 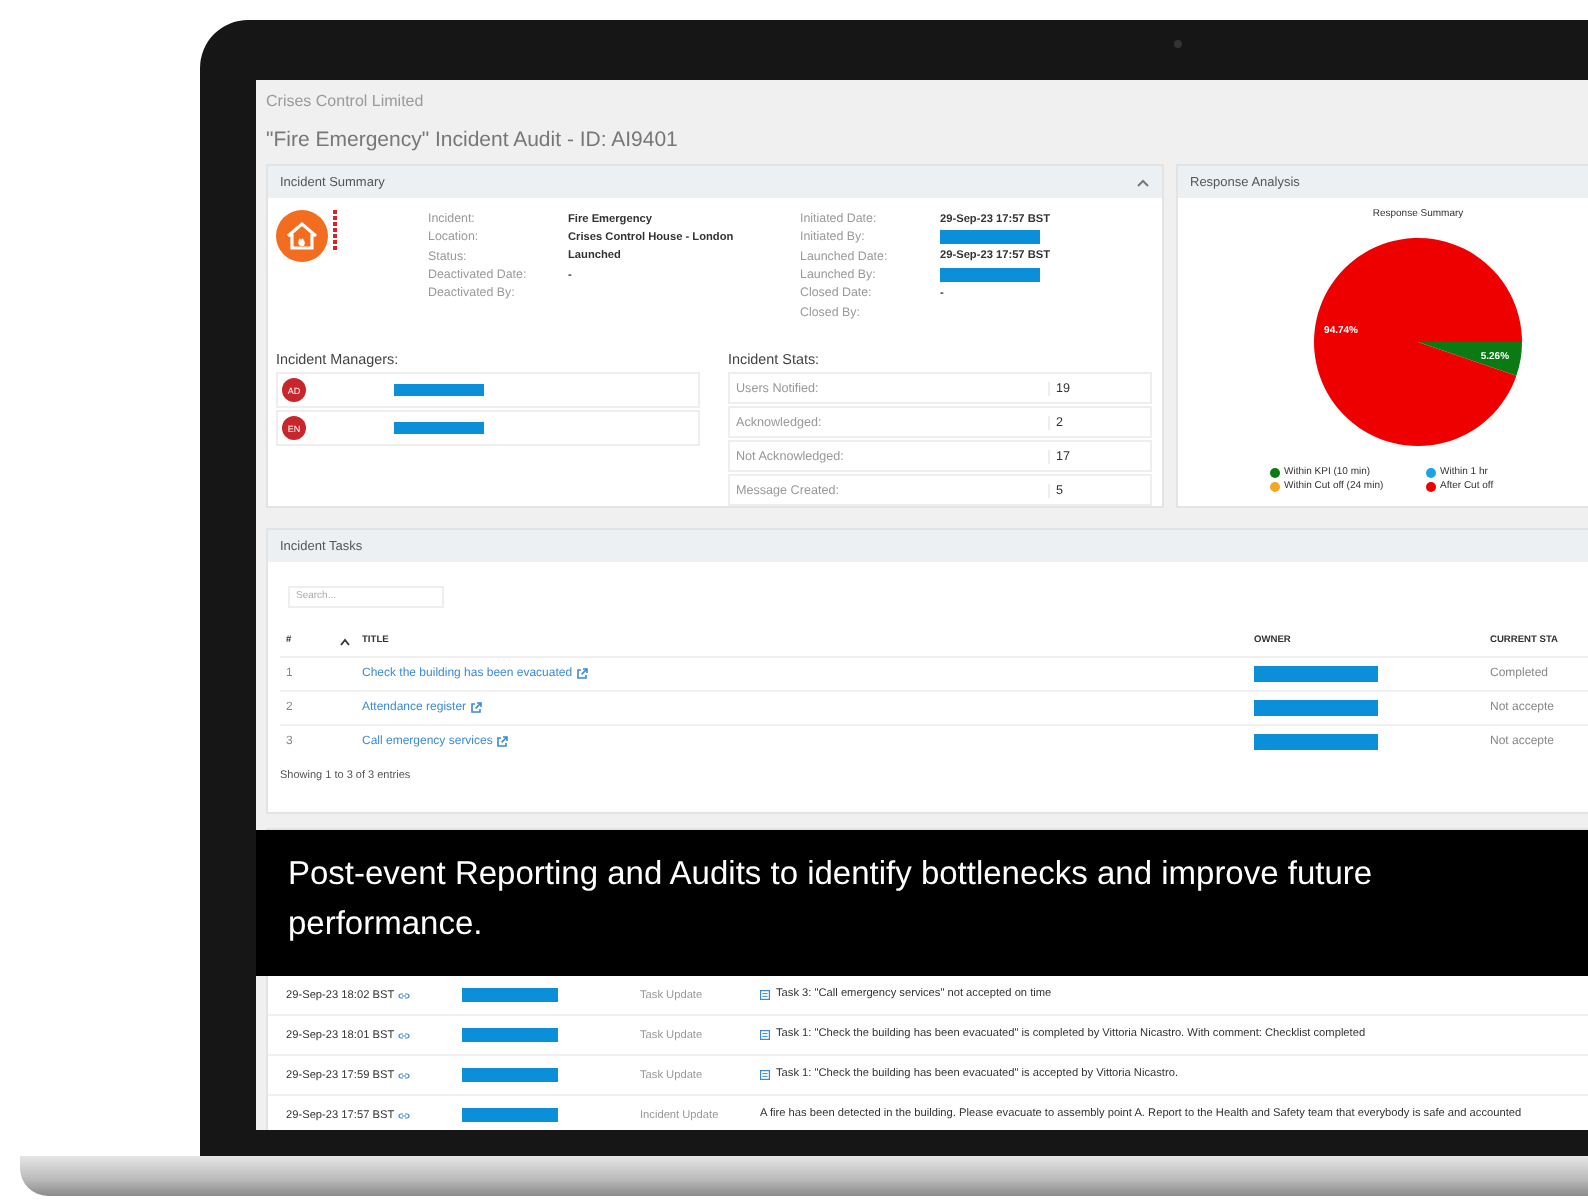 I want to click on company-name: Crises Control Limited, so click(x=346, y=103).